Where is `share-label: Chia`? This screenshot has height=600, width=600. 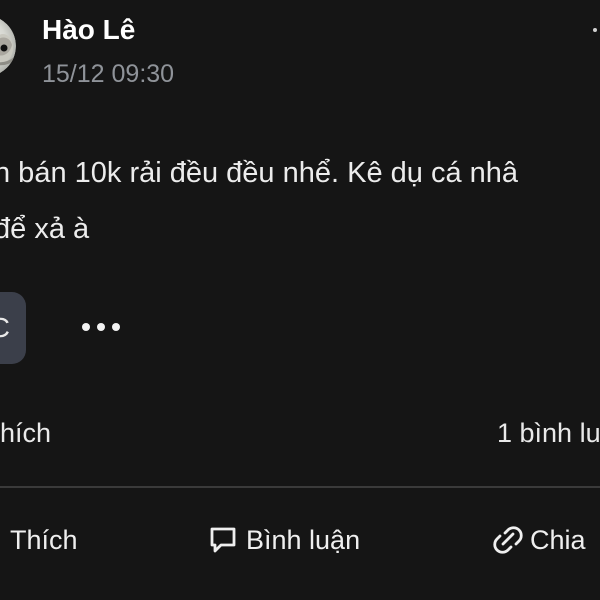
share-label: Chia is located at coordinates (558, 539).